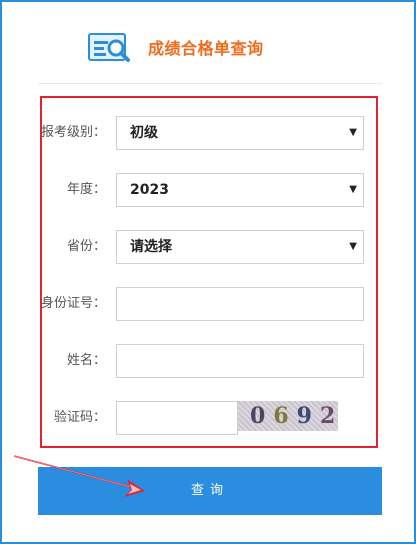 Image resolution: width=416 pixels, height=544 pixels. I want to click on captcha-image: 0692, so click(288, 416).